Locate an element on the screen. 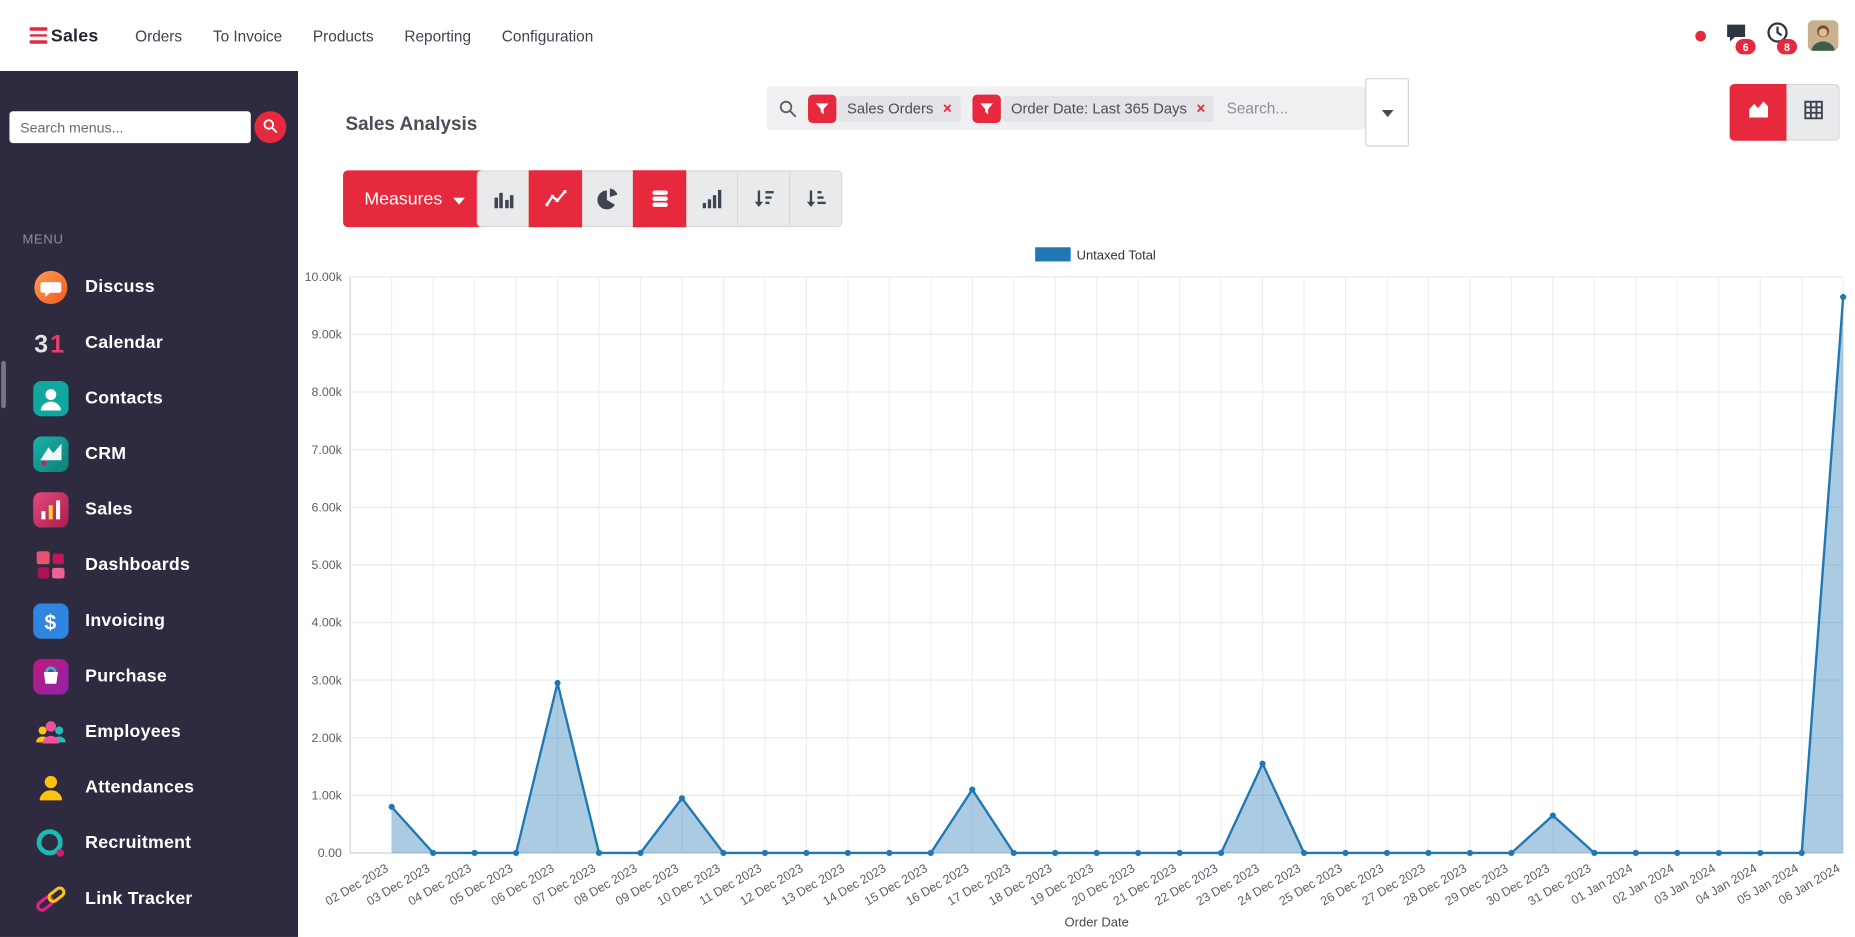  contacts-app-icon is located at coordinates (51, 398).